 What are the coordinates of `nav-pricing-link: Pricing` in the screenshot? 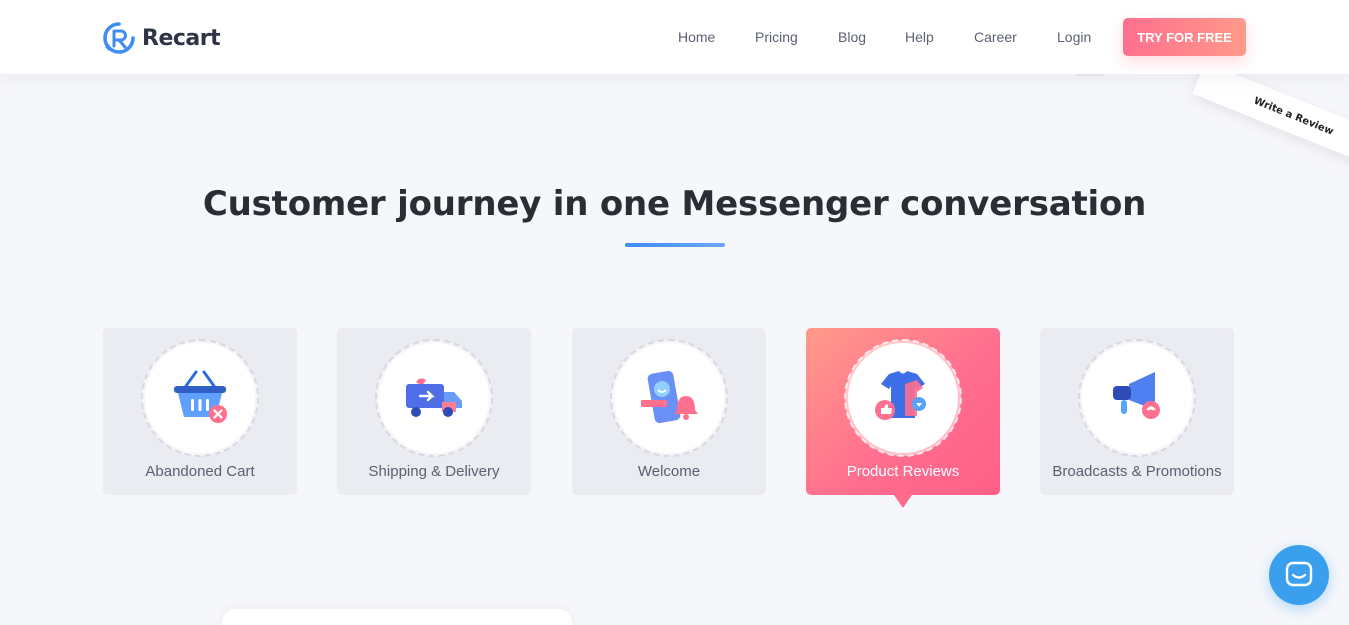 It's located at (776, 37).